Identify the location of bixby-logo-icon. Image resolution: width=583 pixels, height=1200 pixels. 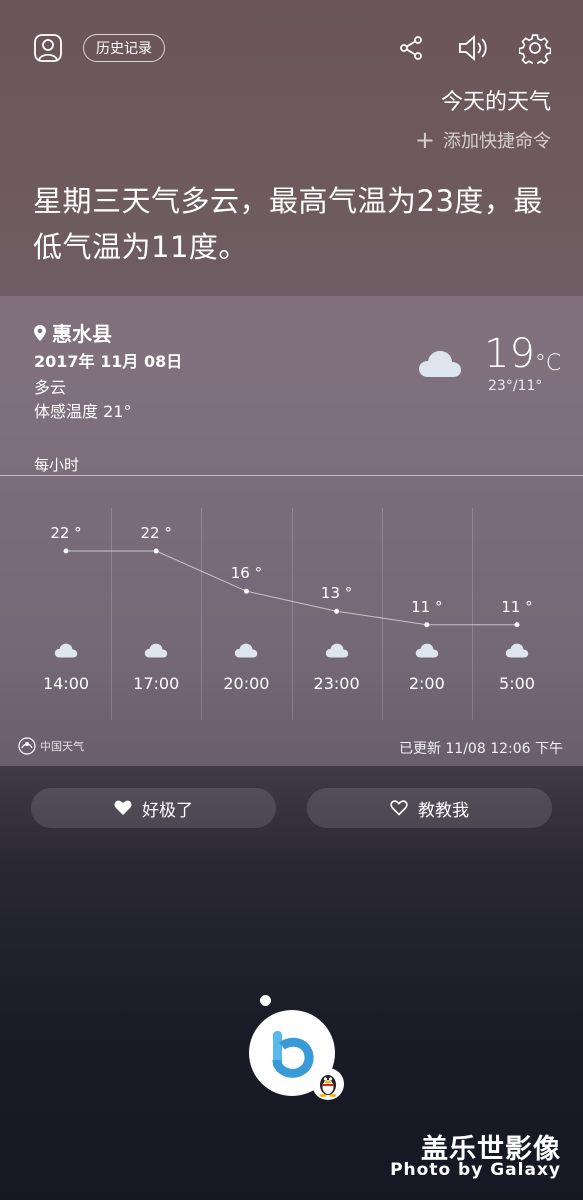
(293, 1054).